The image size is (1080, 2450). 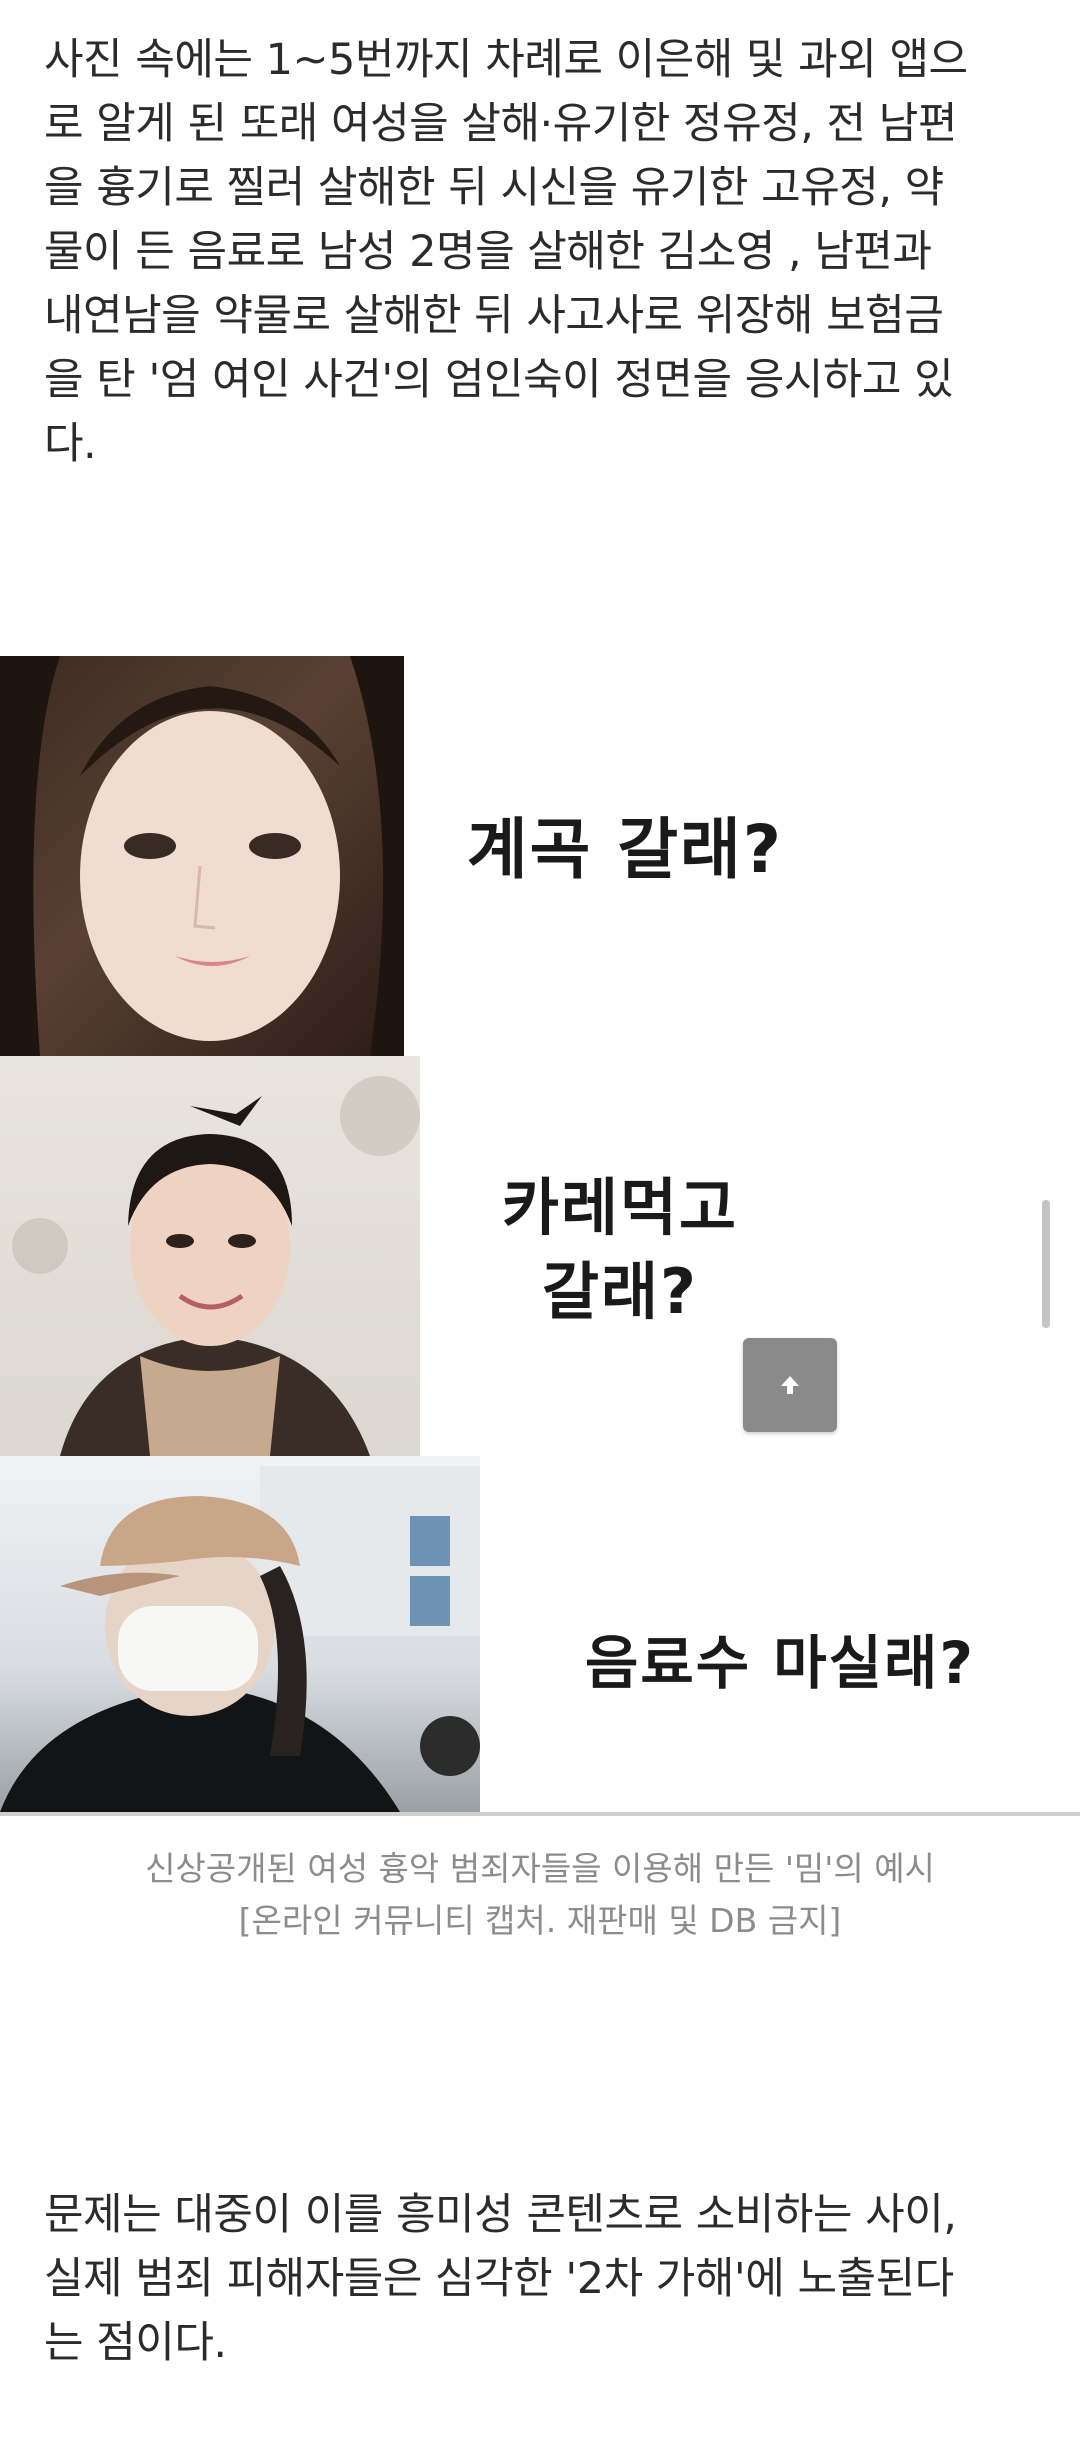 I want to click on meme-caption-1: 계곡 갈래?, so click(x=625, y=849).